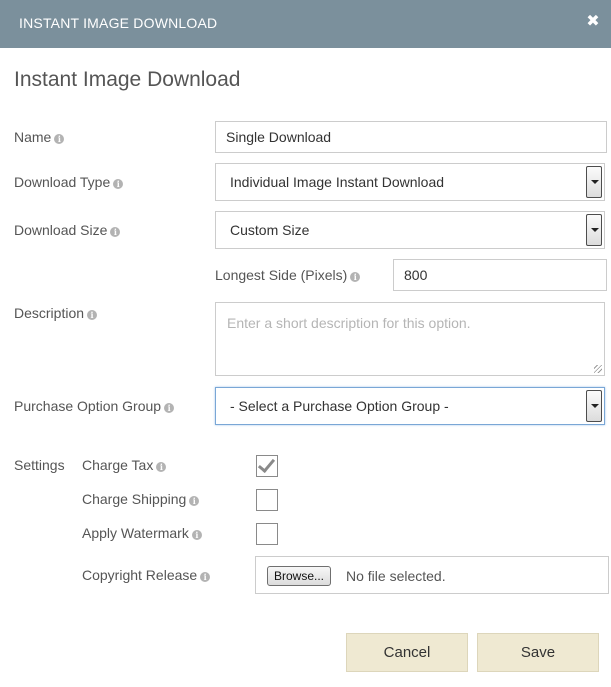  What do you see at coordinates (124, 465) in the screenshot?
I see `charge-tax-label: Charge Tax i` at bounding box center [124, 465].